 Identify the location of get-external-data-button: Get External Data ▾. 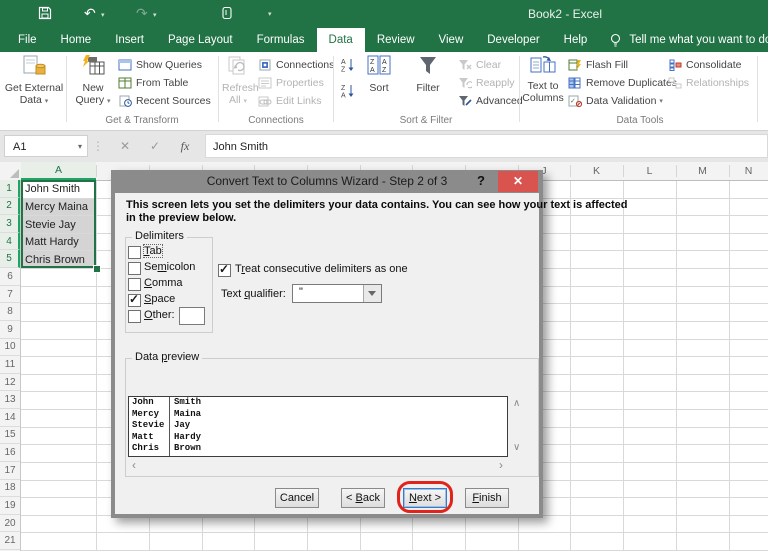
(34, 80).